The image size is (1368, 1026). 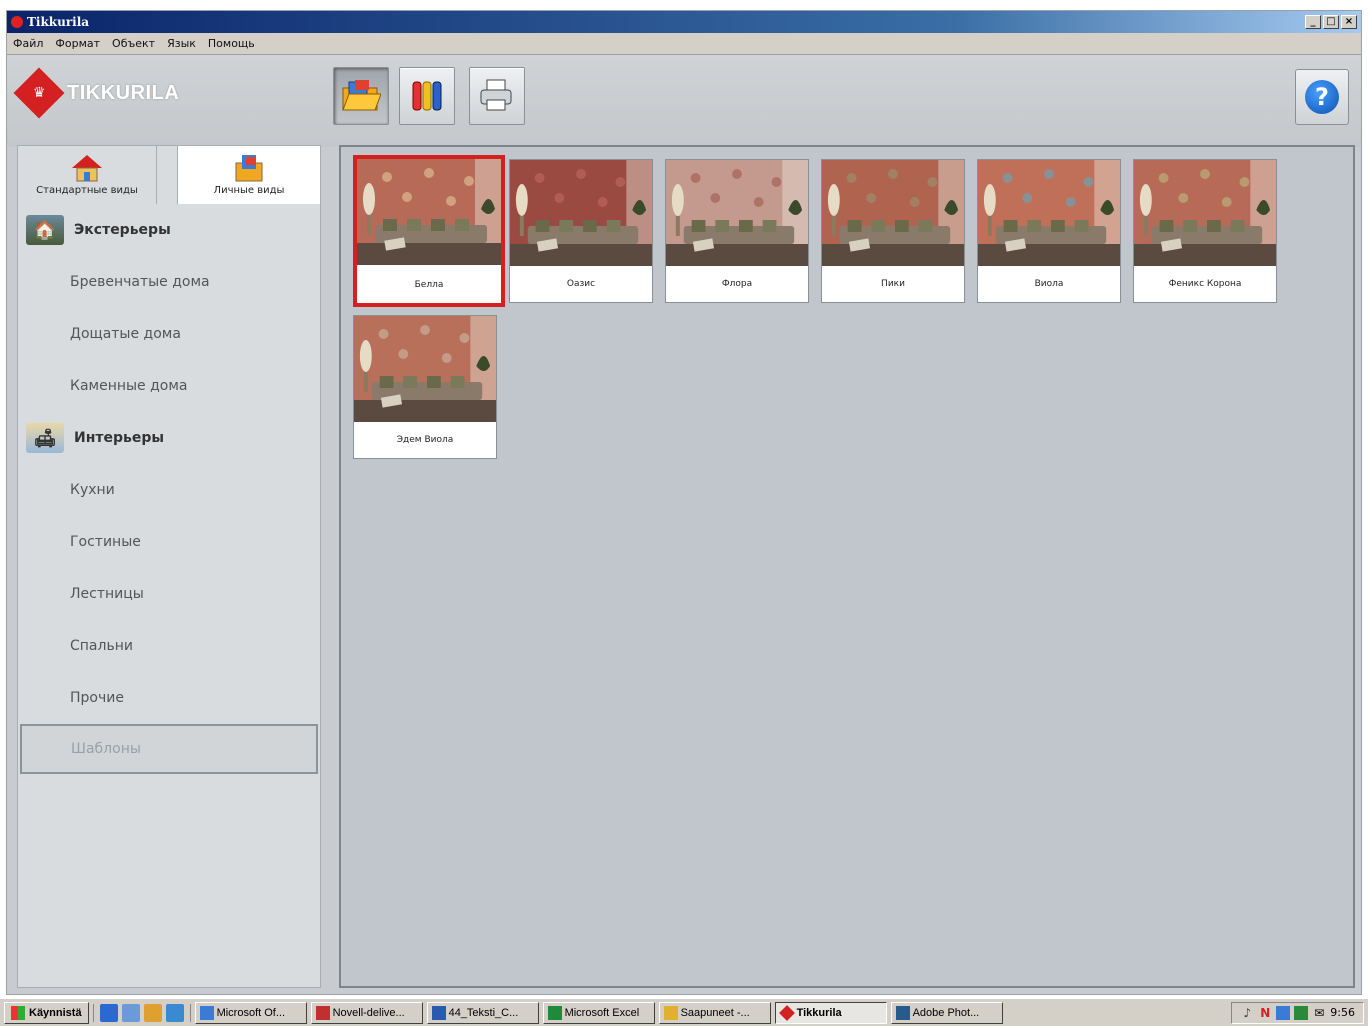 I want to click on task-excel: Microsoft Excel, so click(x=598, y=1012).